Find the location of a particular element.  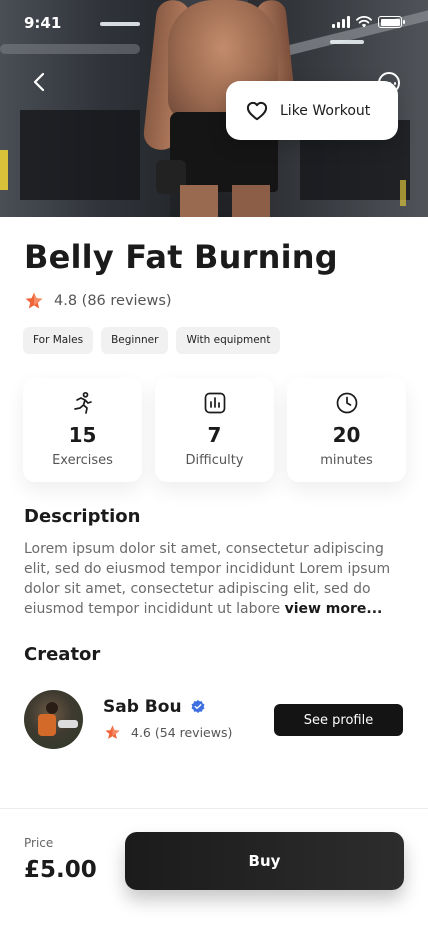

tag-list: For Males Beginner With equipment is located at coordinates (152, 340).